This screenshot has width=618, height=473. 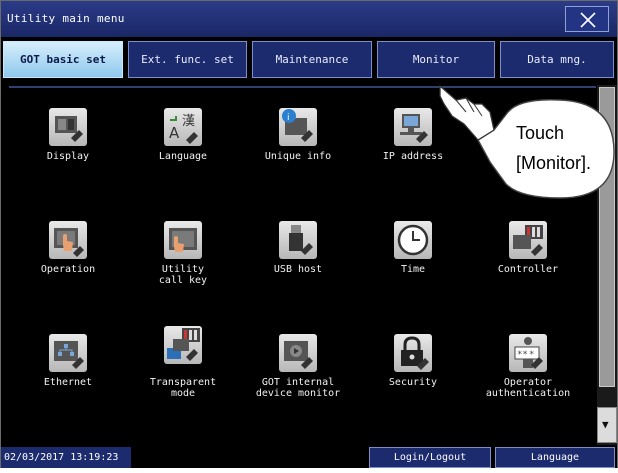 I want to click on transparent-mode-icon, so click(x=183, y=345).